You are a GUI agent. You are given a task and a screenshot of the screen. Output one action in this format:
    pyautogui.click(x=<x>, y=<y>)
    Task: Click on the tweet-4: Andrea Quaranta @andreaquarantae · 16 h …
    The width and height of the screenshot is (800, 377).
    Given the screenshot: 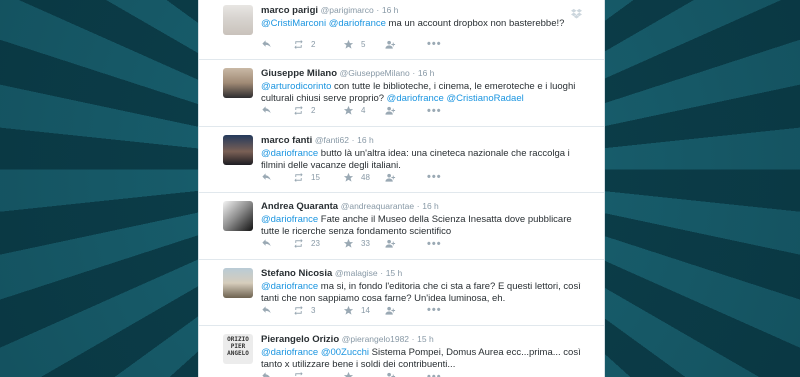 What is the action you would take?
    pyautogui.click(x=401, y=226)
    